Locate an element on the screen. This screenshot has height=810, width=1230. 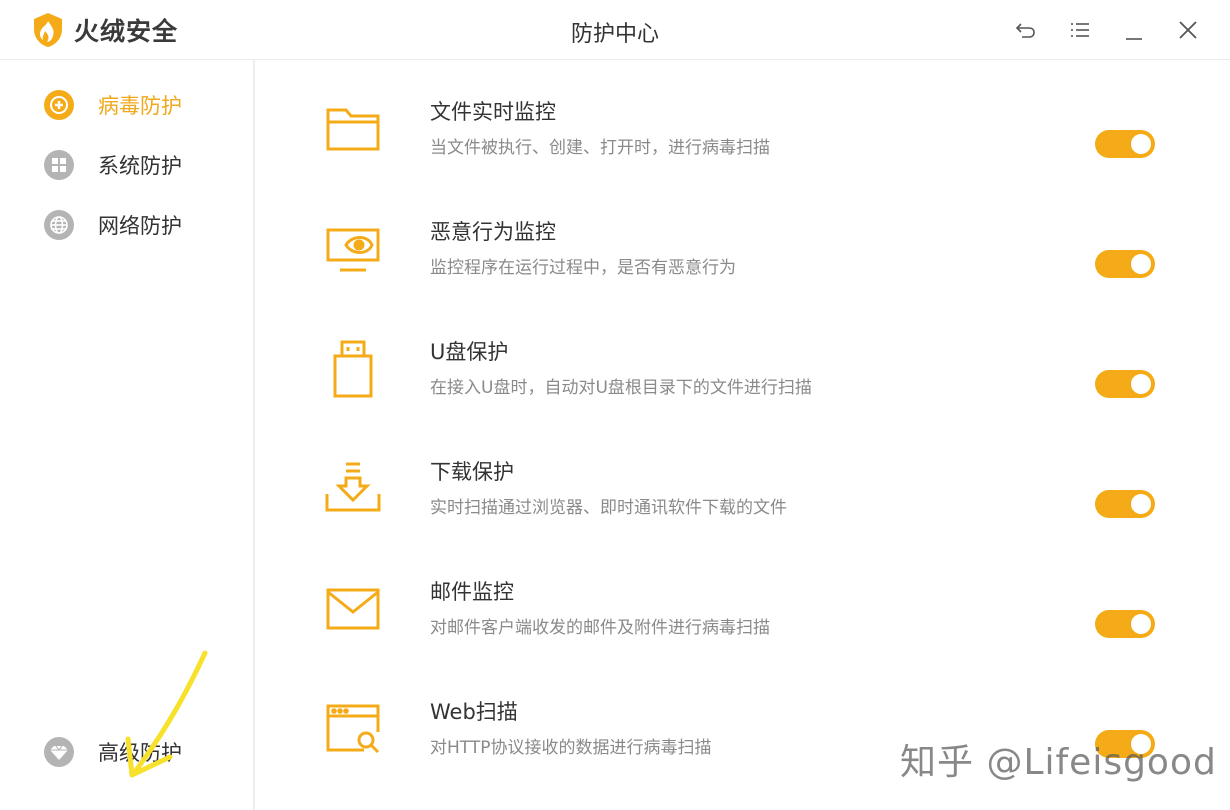
annotation-arrow is located at coordinates (166, 714).